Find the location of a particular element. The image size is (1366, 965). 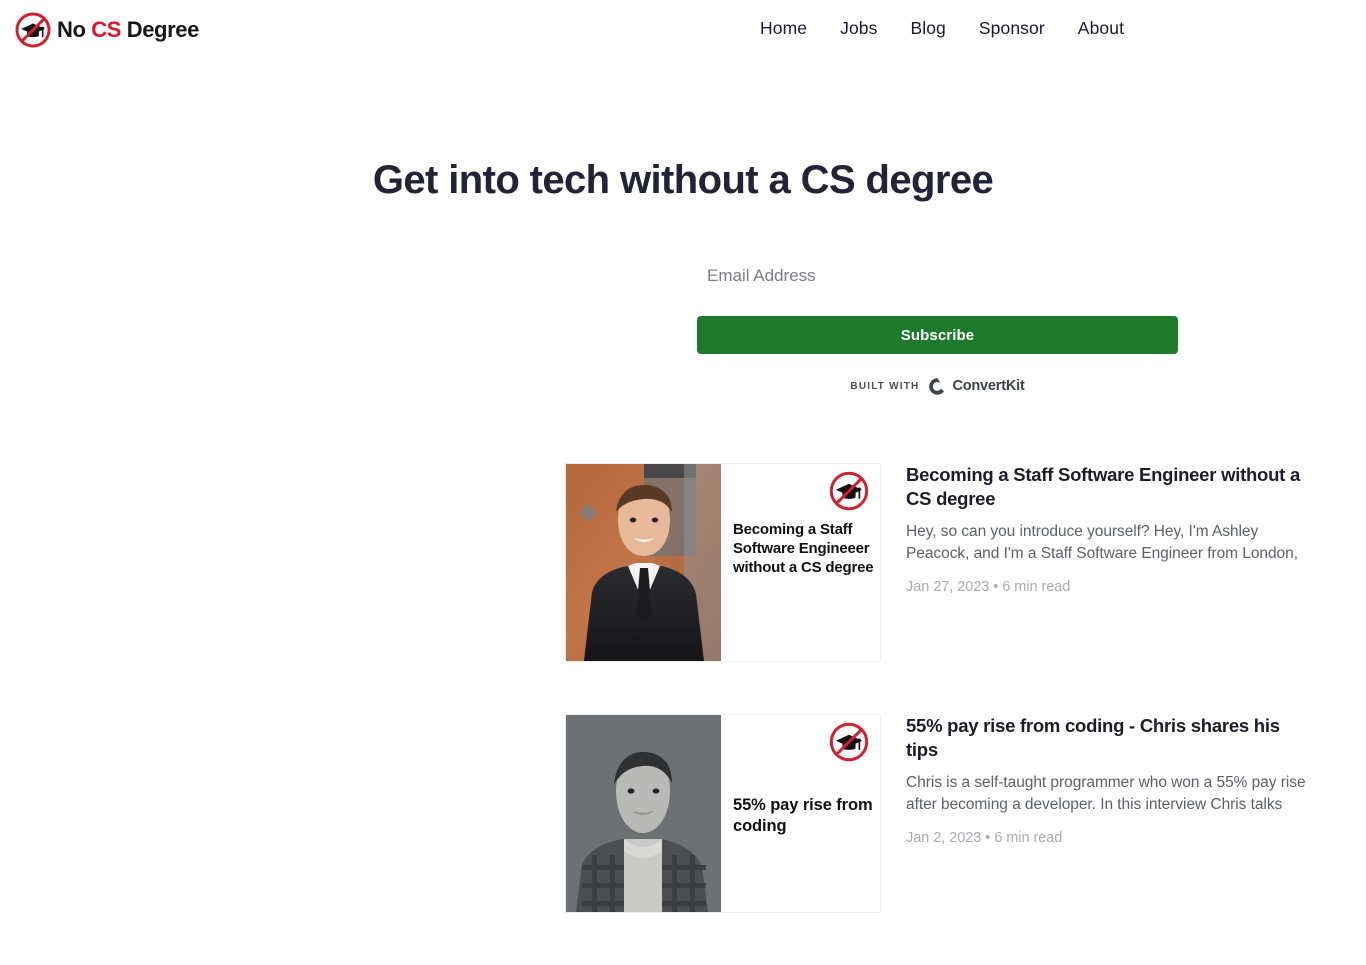

newsletter-signup-form: Subscribe BUILT WITH ConvertKit is located at coordinates (937, 326).